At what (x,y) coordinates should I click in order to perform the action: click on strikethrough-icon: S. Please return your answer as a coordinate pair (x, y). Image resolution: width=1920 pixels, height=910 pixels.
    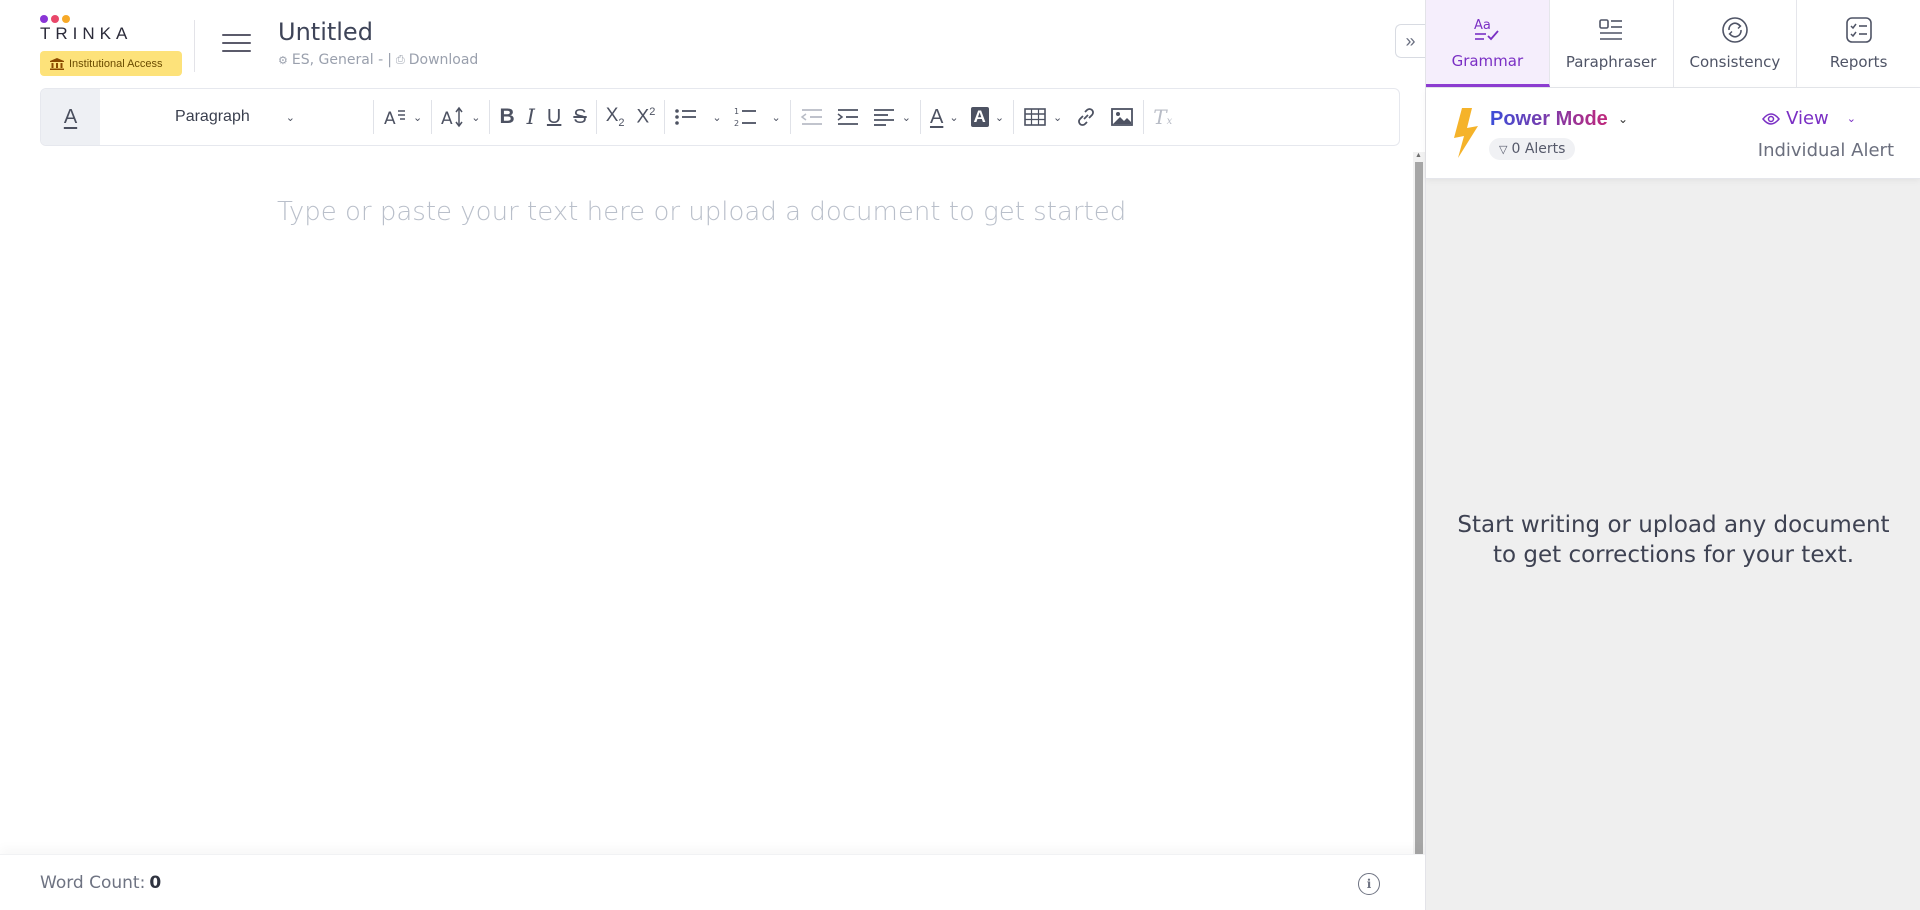
    Looking at the image, I should click on (580, 116).